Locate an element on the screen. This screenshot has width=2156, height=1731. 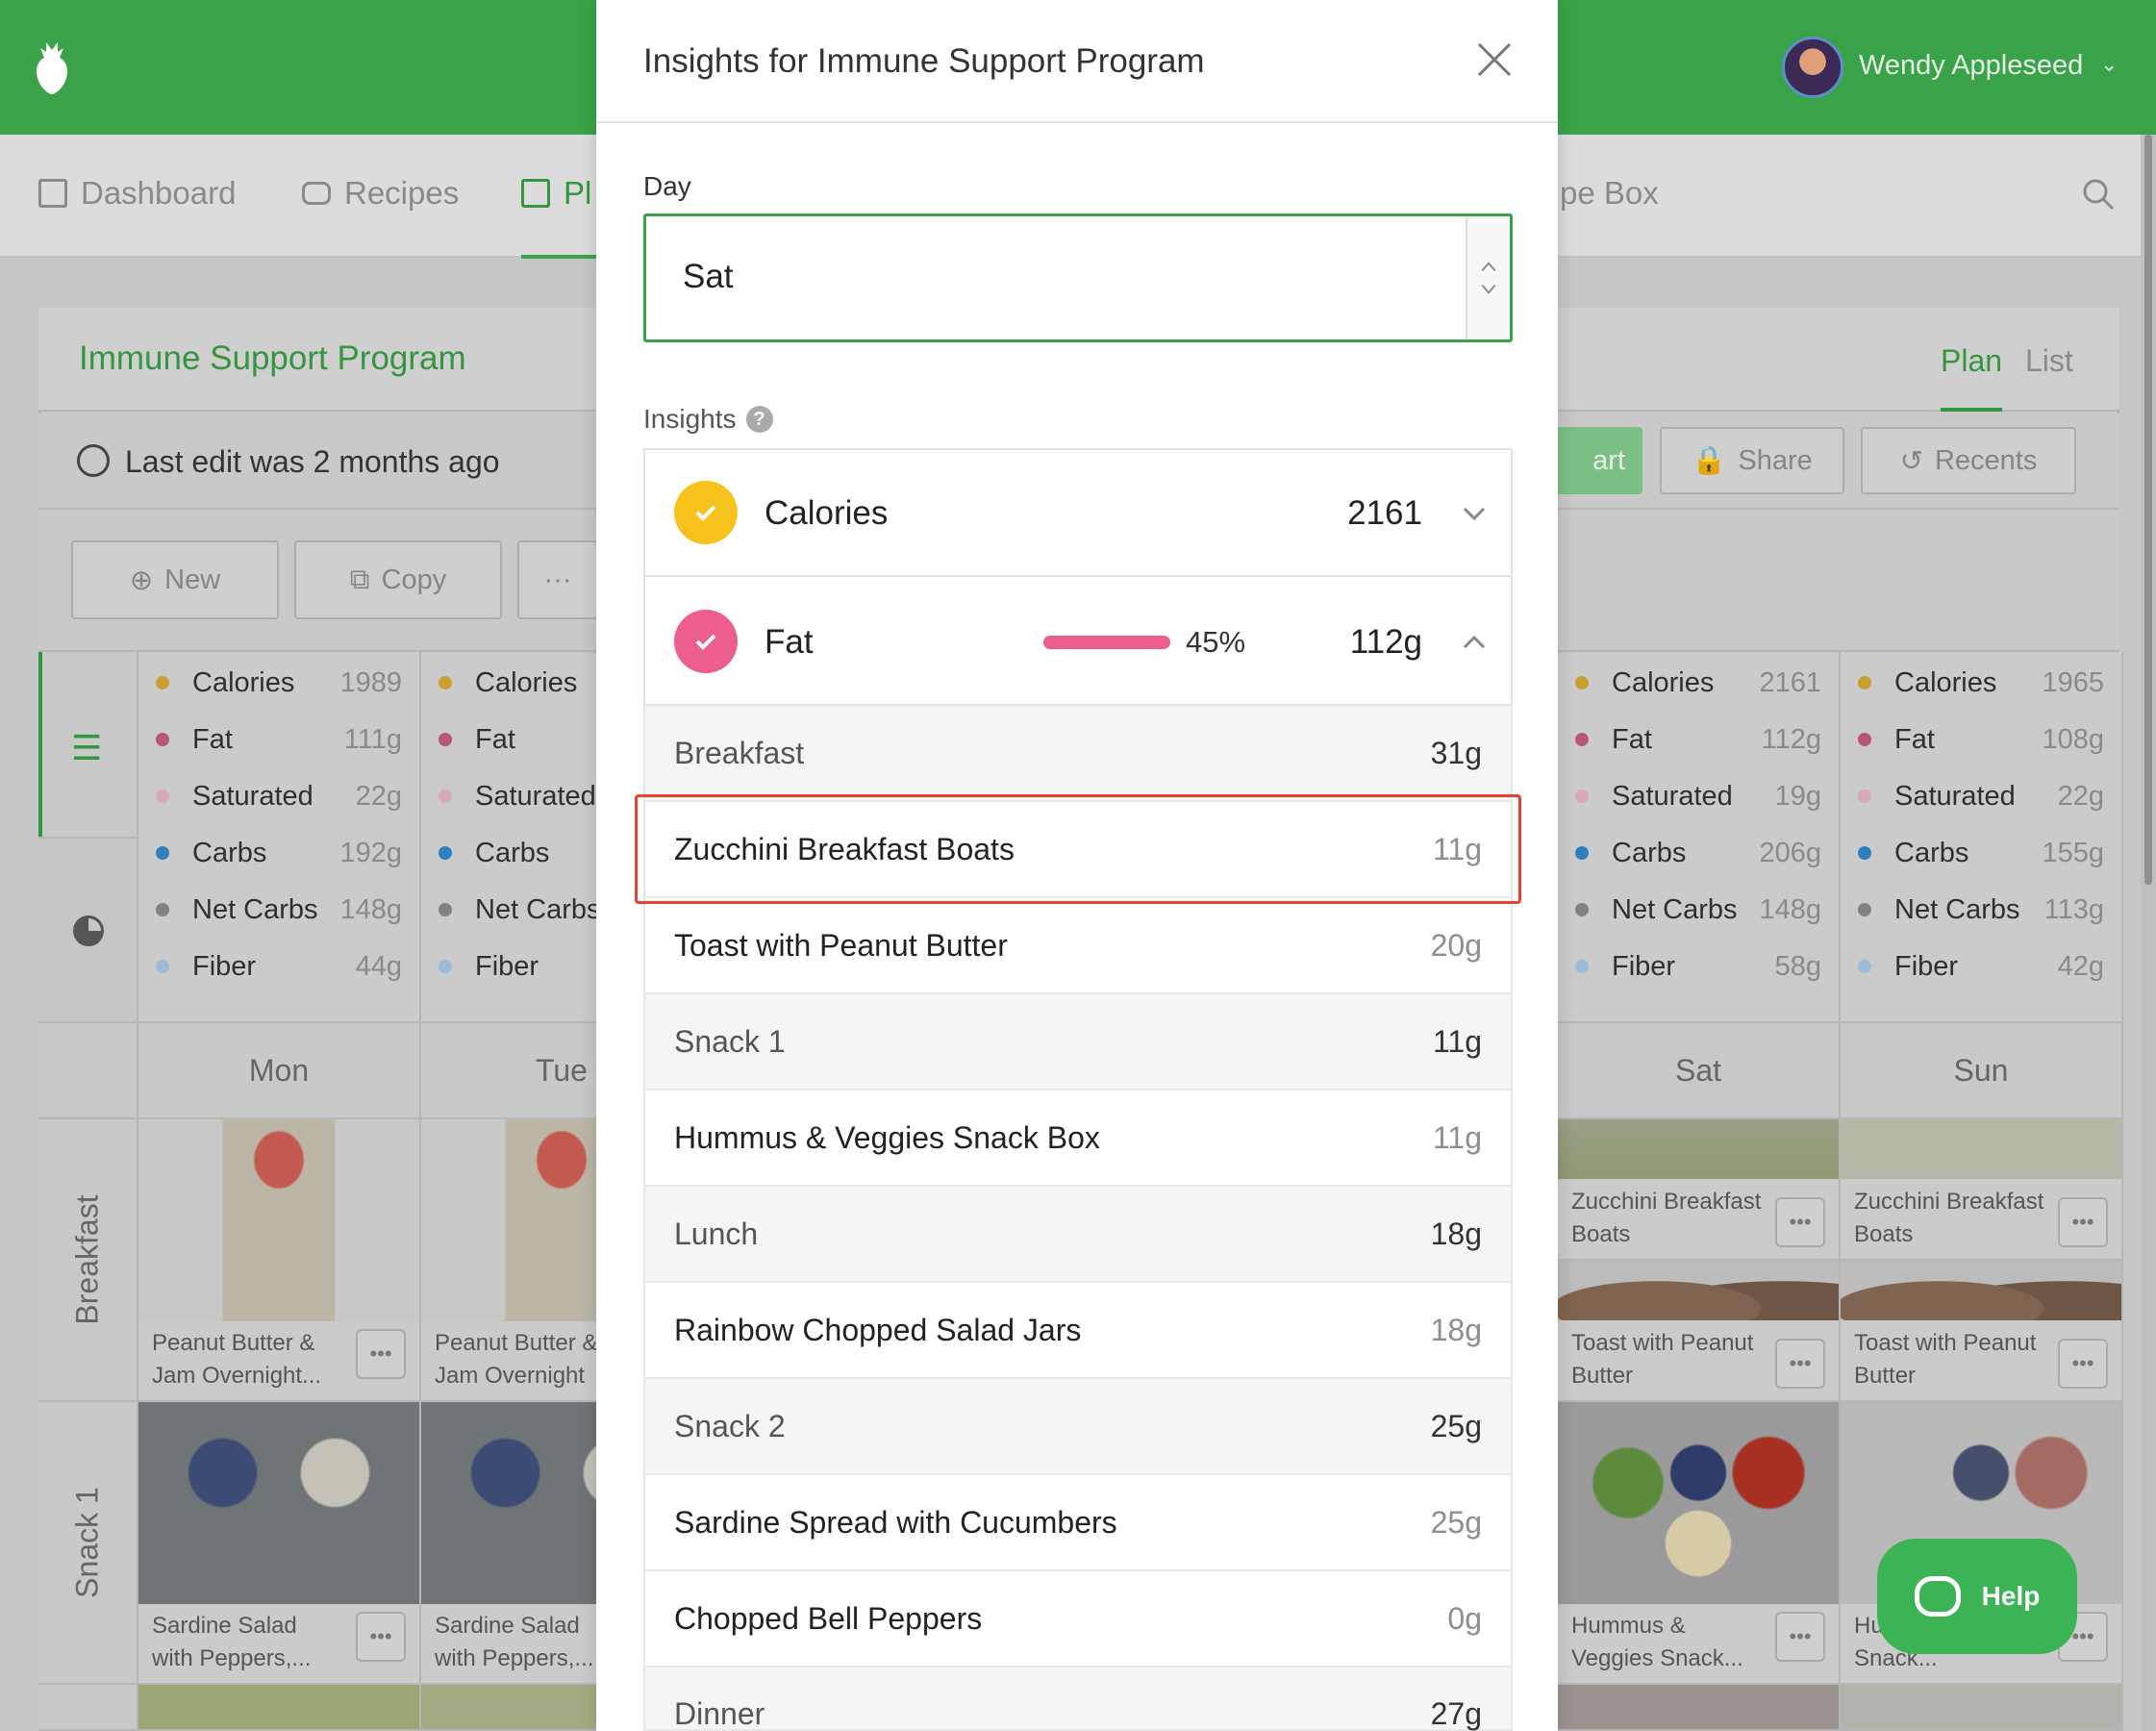
nav-item-dashboard: Dashboard is located at coordinates (137, 193).